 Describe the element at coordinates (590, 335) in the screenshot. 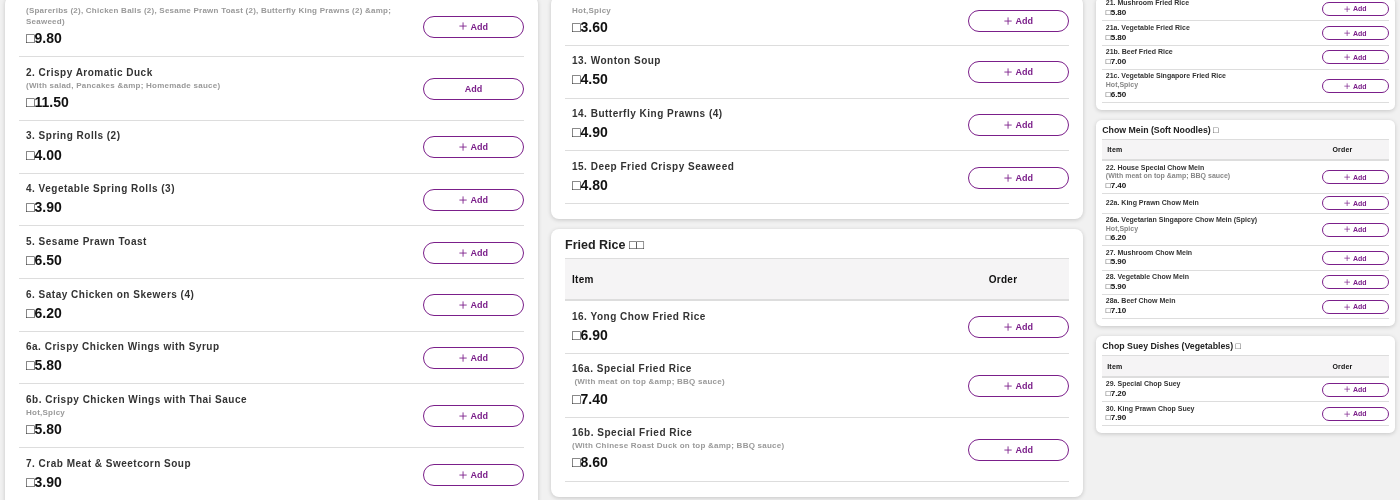

I see `item-price: □6.90` at that location.